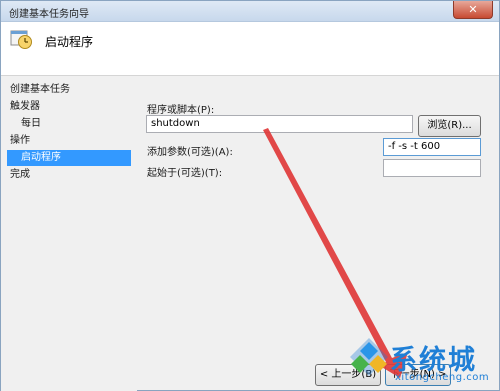 The height and width of the screenshot is (391, 500). What do you see at coordinates (442, 377) in the screenshot?
I see `watermark-url: xitongcheng.com` at bounding box center [442, 377].